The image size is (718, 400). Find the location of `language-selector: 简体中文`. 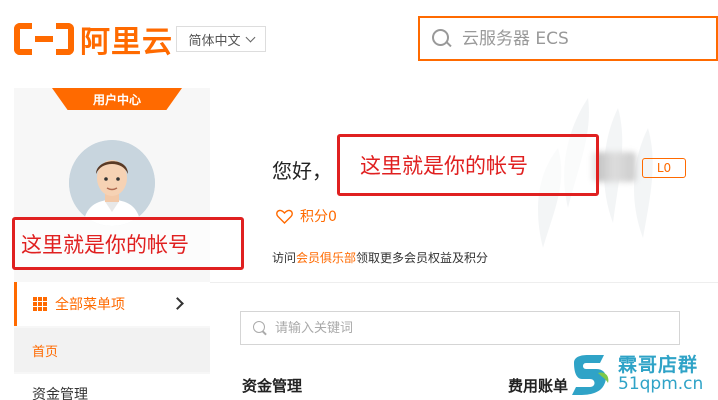

language-selector: 简体中文 is located at coordinates (221, 39).